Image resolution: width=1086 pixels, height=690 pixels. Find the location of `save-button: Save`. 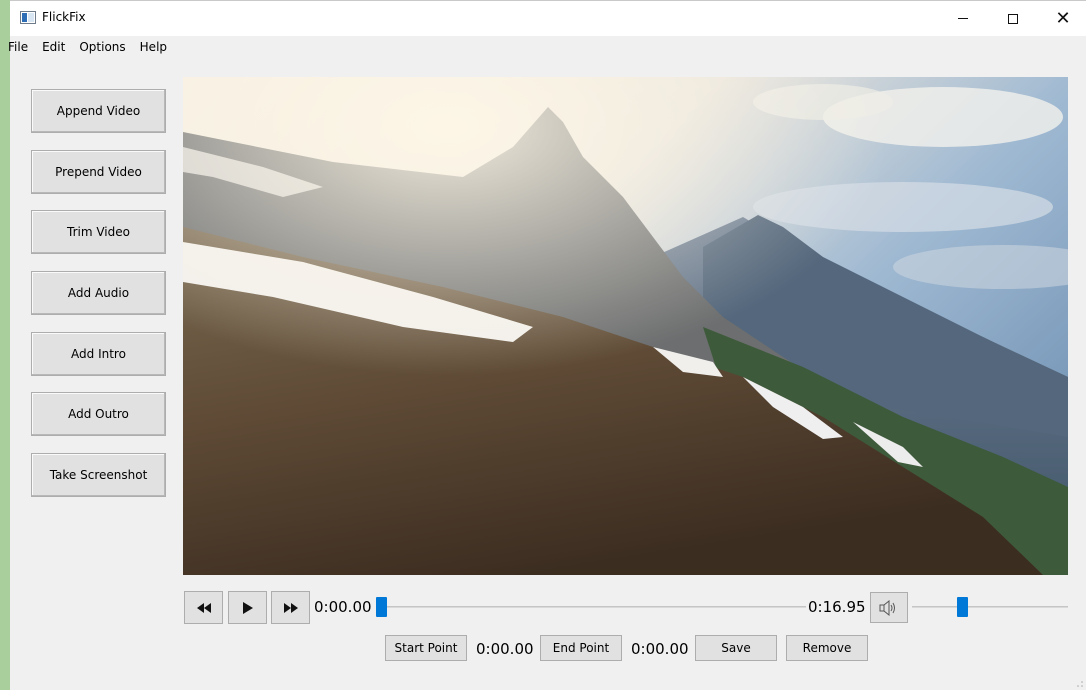

save-button: Save is located at coordinates (736, 648).